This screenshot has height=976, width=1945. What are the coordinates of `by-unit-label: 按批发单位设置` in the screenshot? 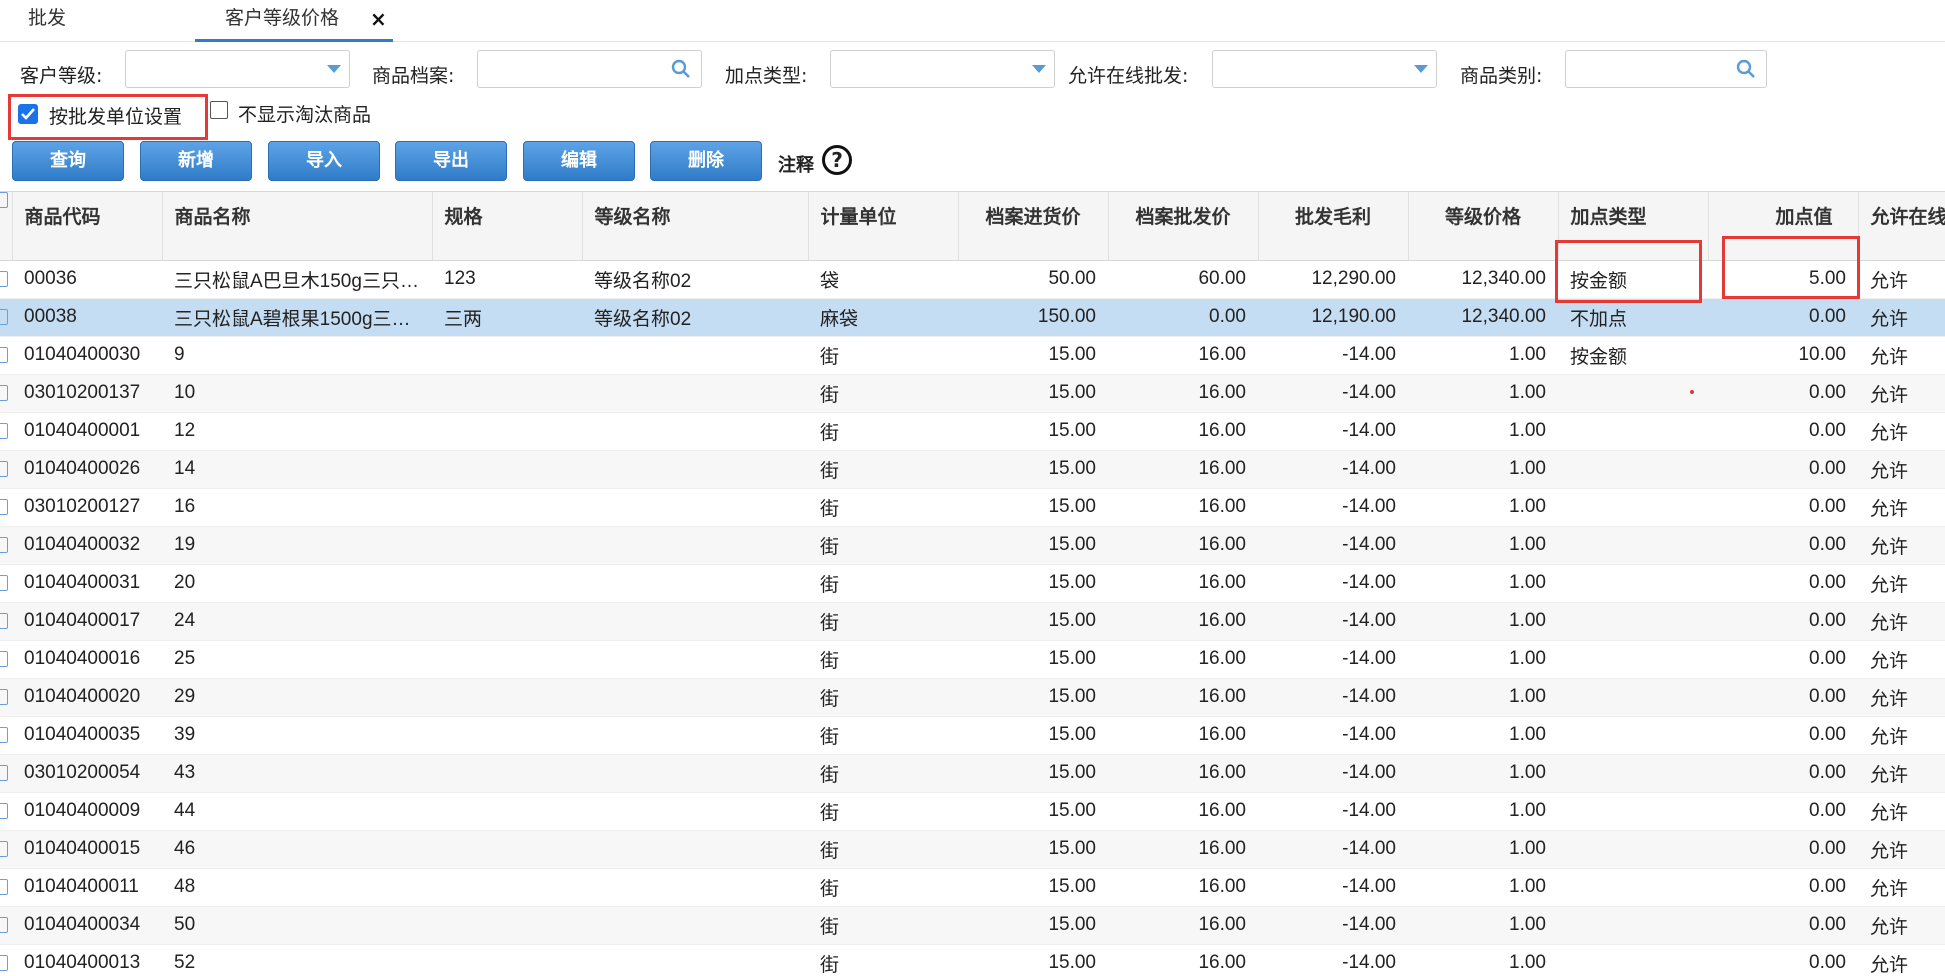 It's located at (115, 115).